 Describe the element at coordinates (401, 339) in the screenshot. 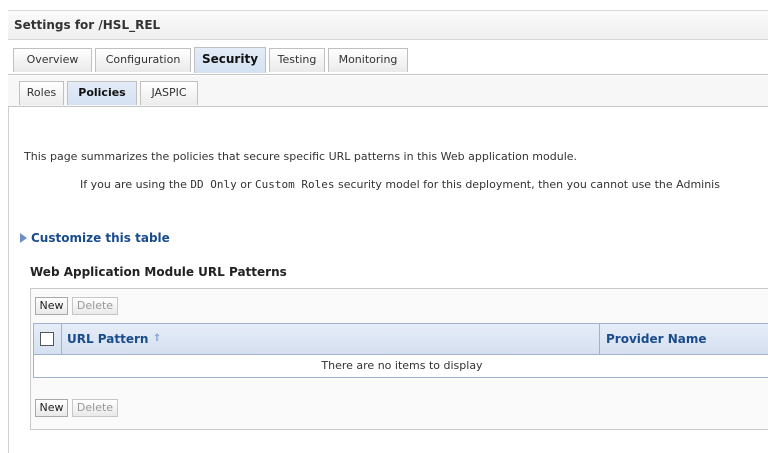

I see `table-header-row: URL Pattern ⇑ Provider Name` at that location.